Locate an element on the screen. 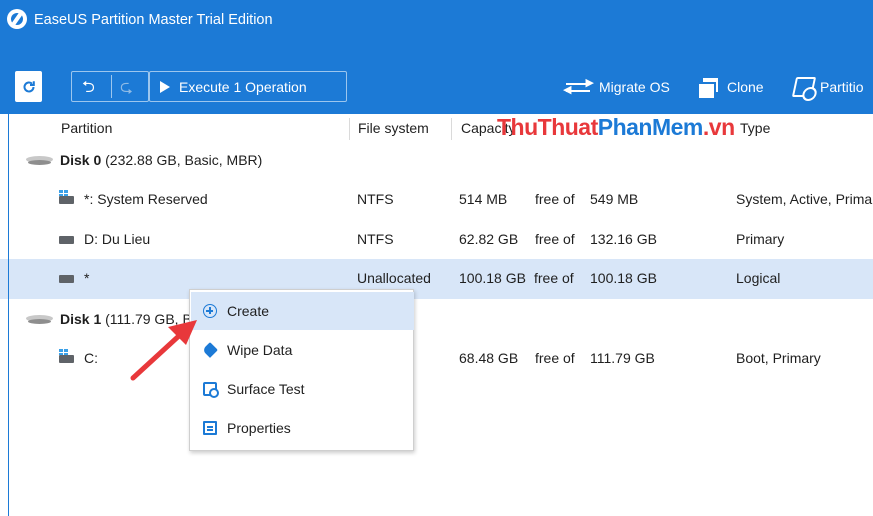 The image size is (873, 516). refresh-button is located at coordinates (28, 86).